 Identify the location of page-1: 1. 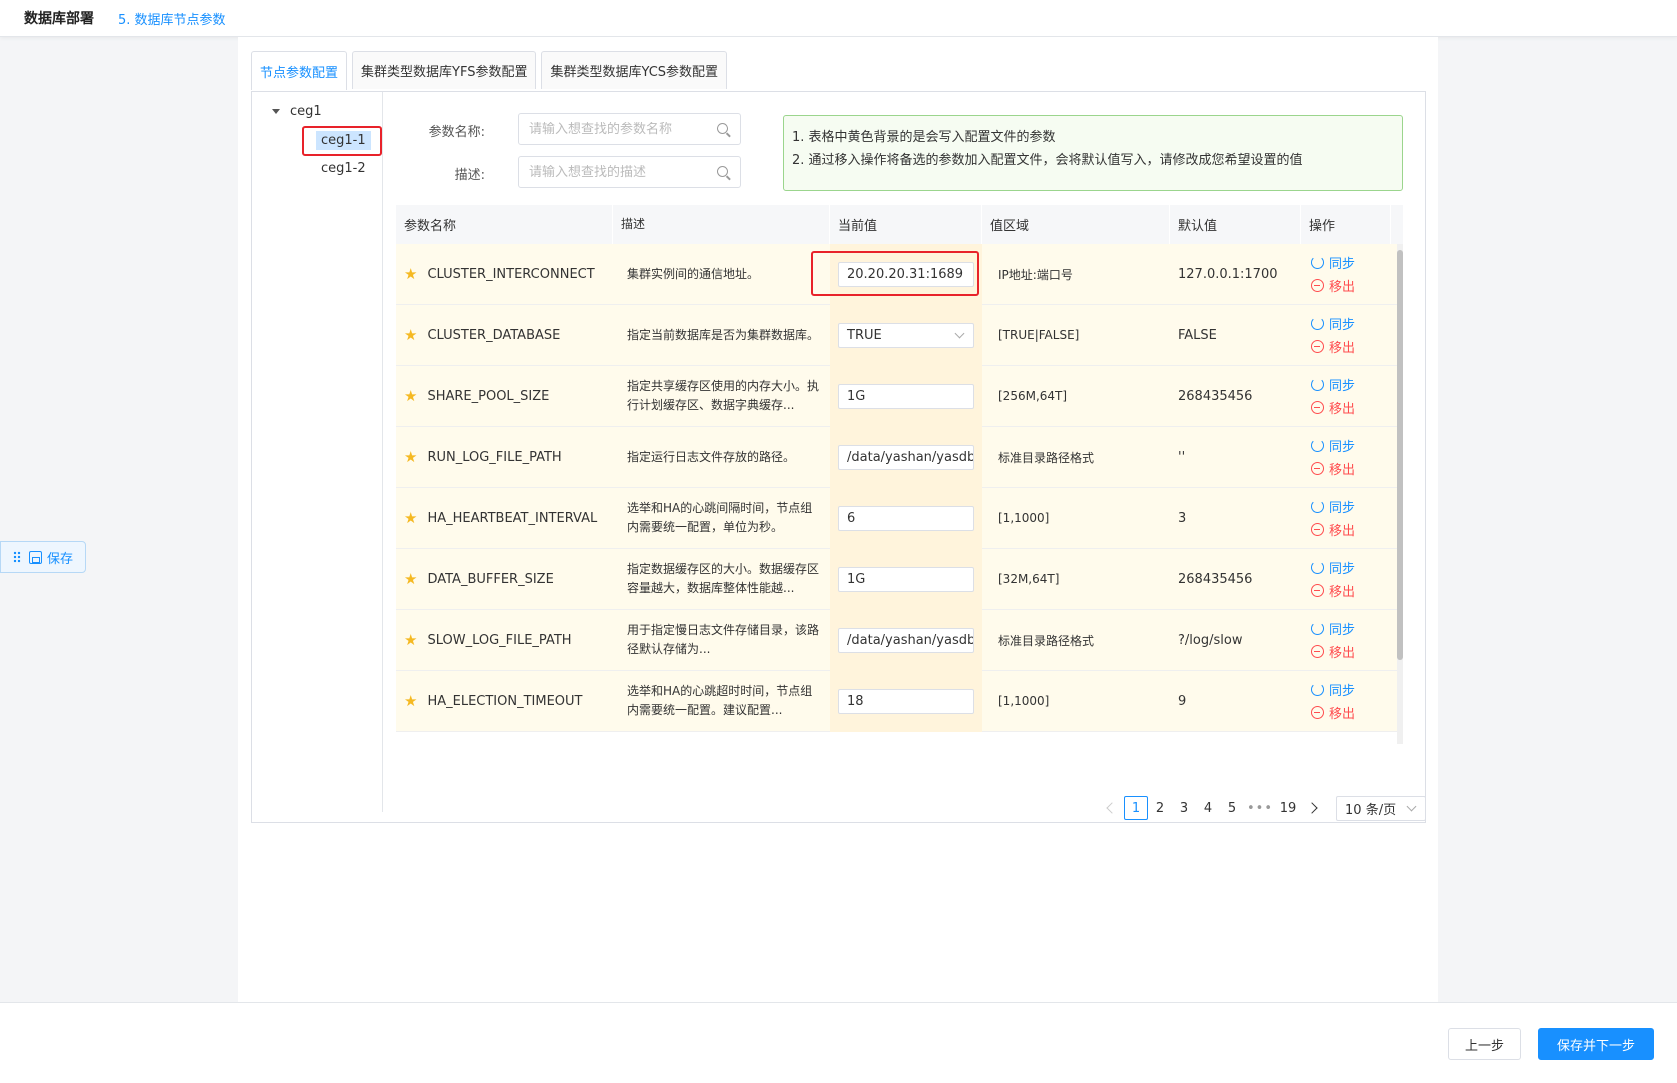
(1136, 808).